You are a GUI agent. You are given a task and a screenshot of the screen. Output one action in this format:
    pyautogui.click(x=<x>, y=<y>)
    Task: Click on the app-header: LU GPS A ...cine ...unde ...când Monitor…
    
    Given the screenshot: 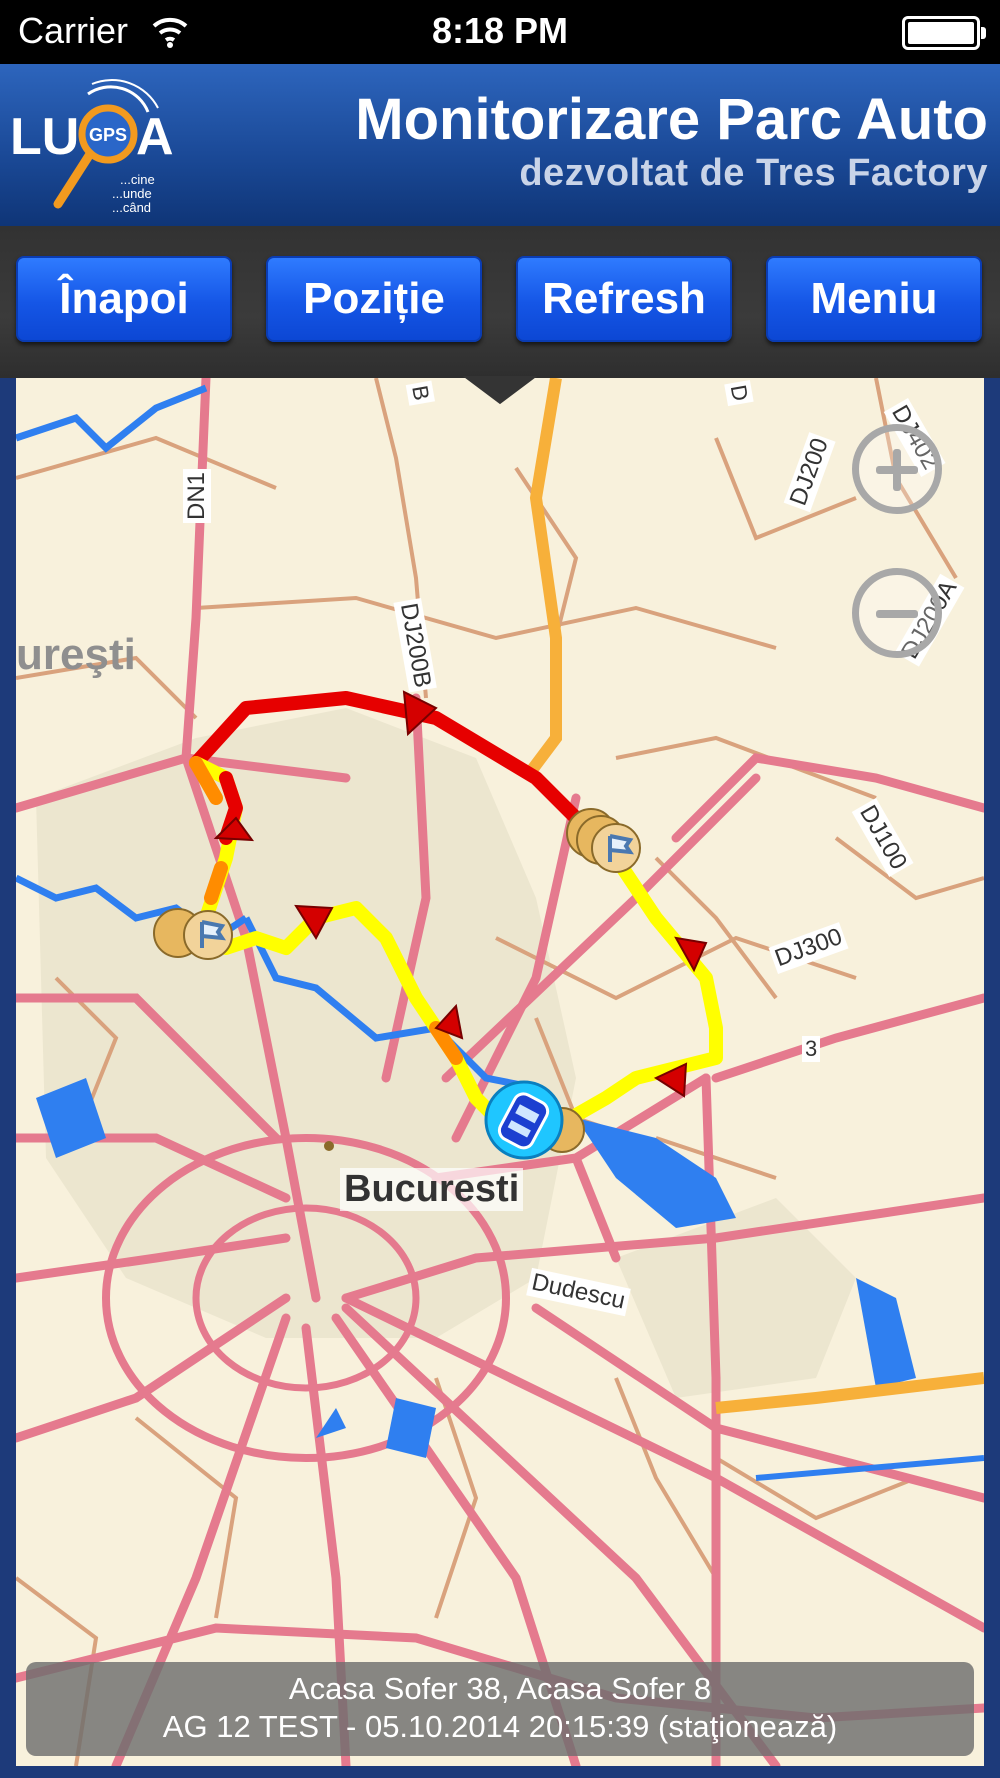 What is the action you would take?
    pyautogui.click(x=500, y=145)
    